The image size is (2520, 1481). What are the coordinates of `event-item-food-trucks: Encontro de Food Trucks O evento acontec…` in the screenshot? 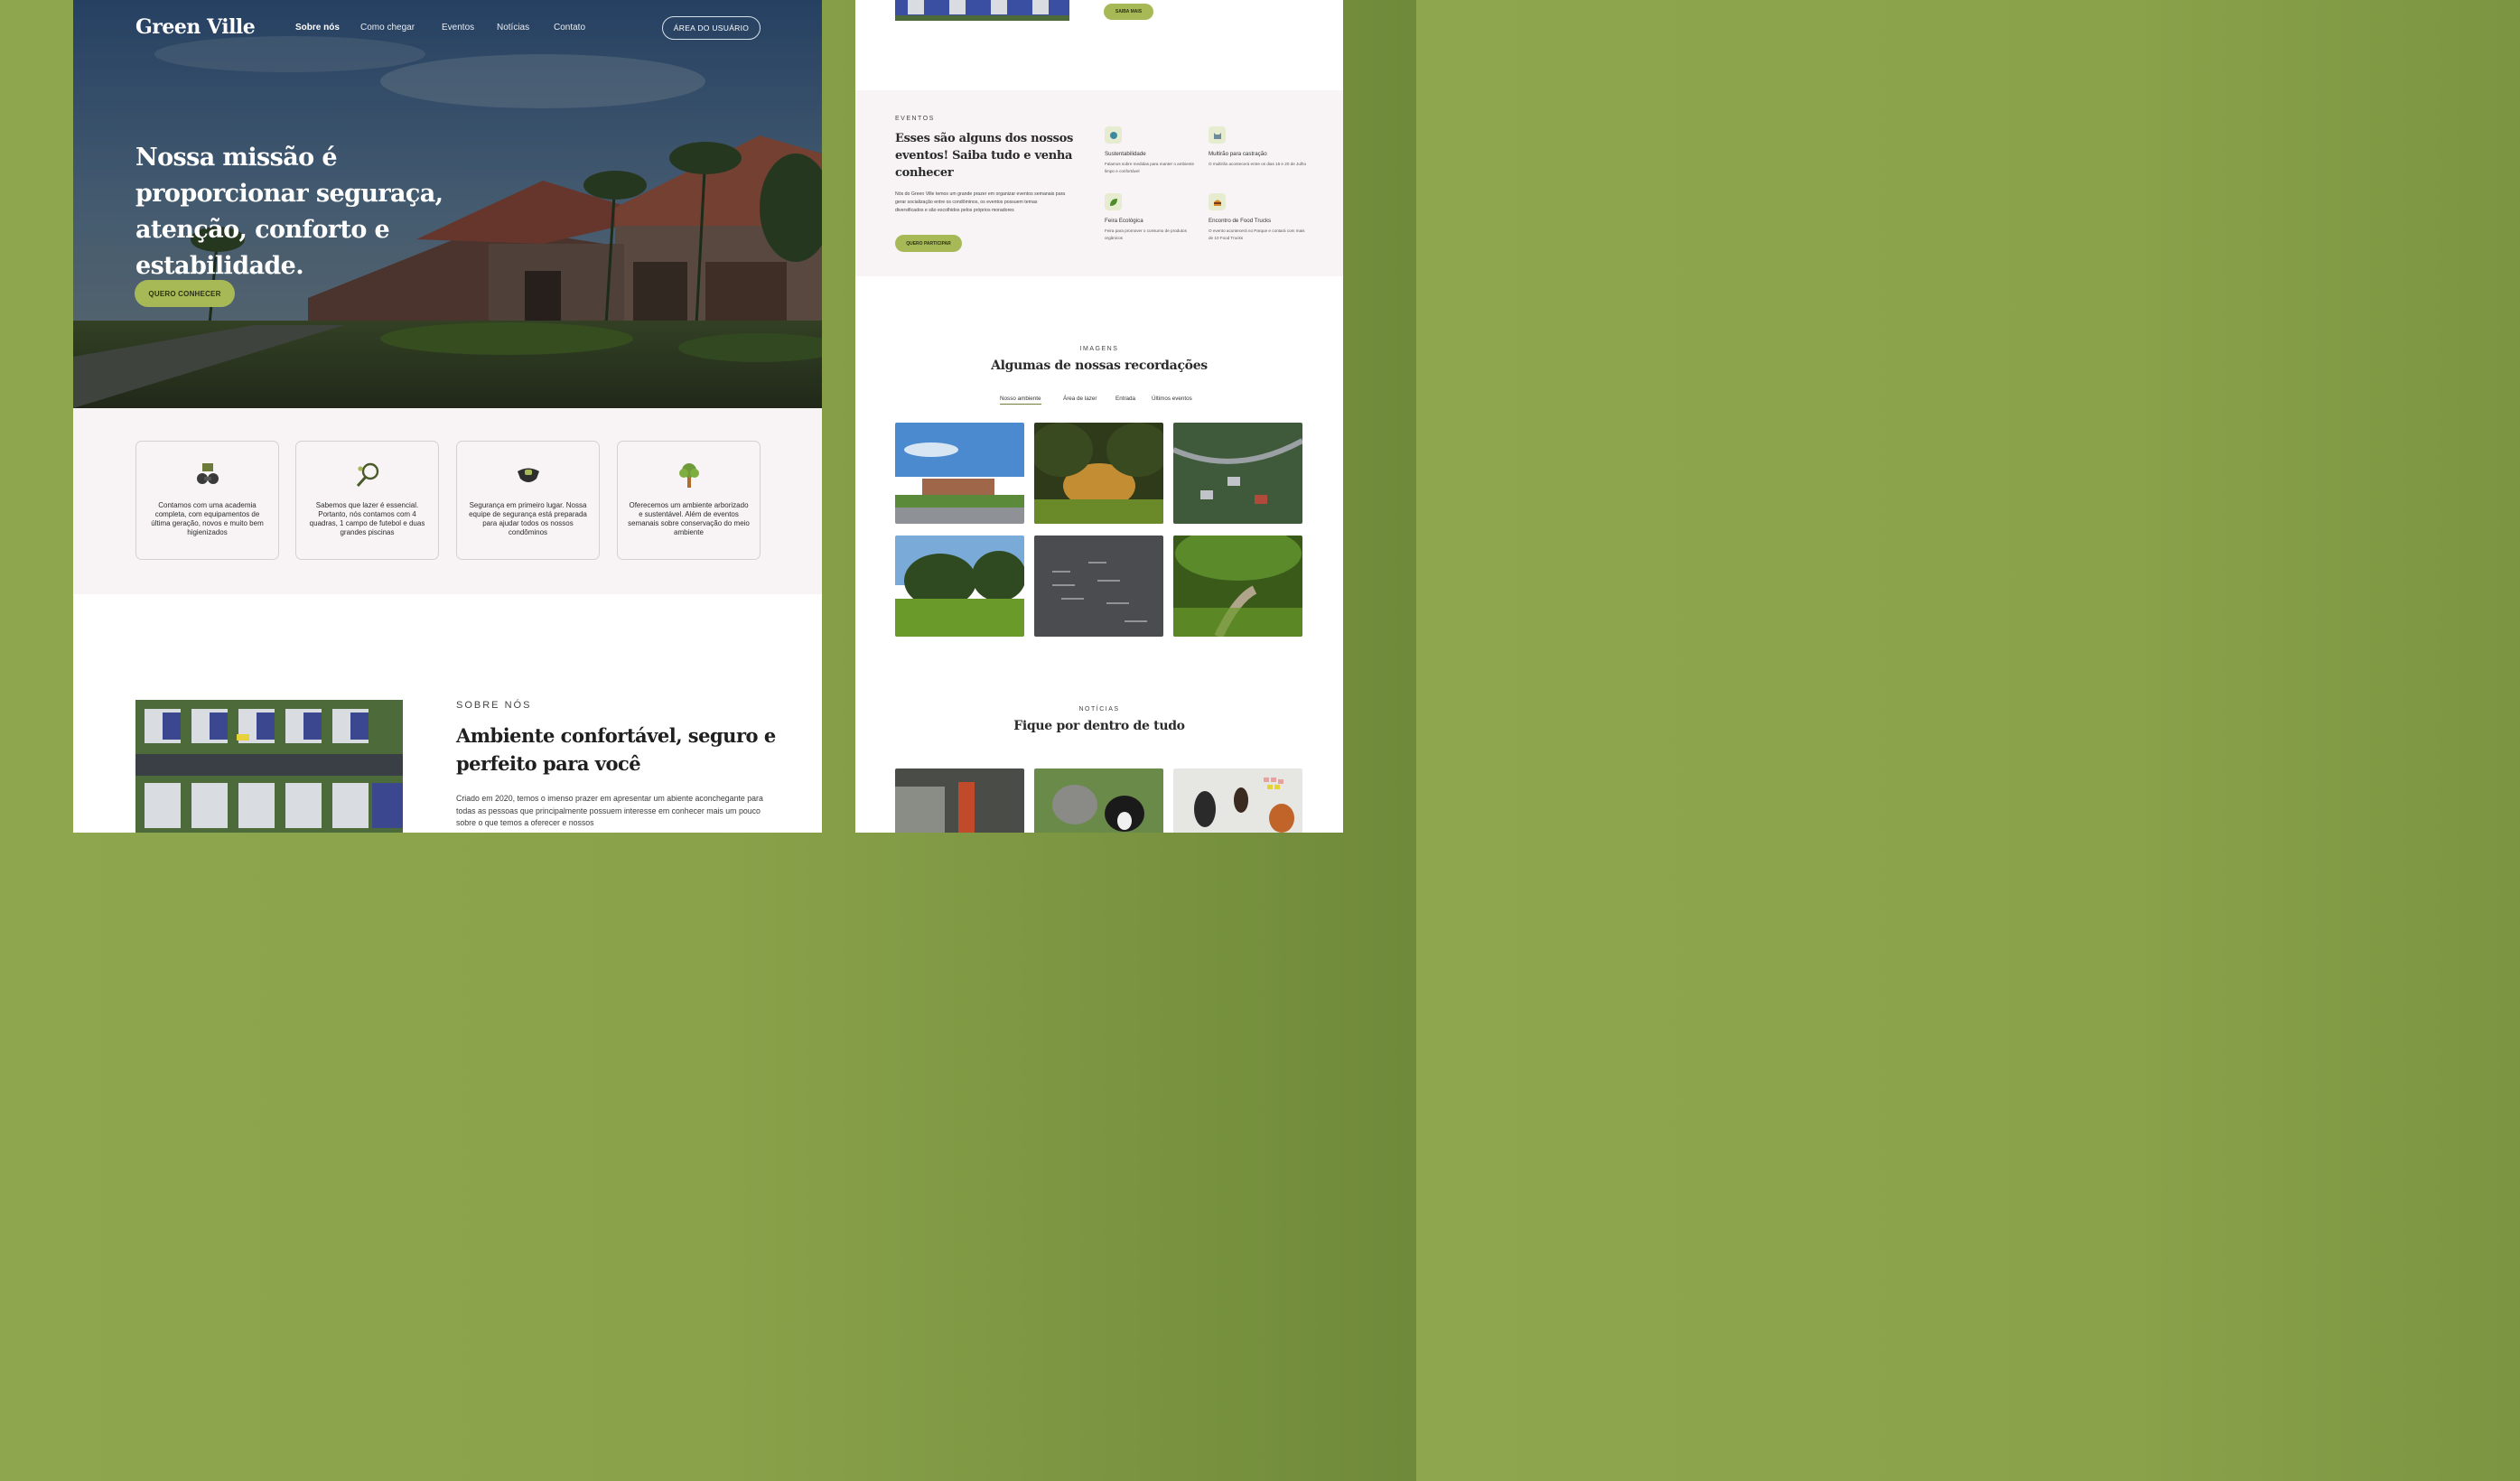 It's located at (1258, 217).